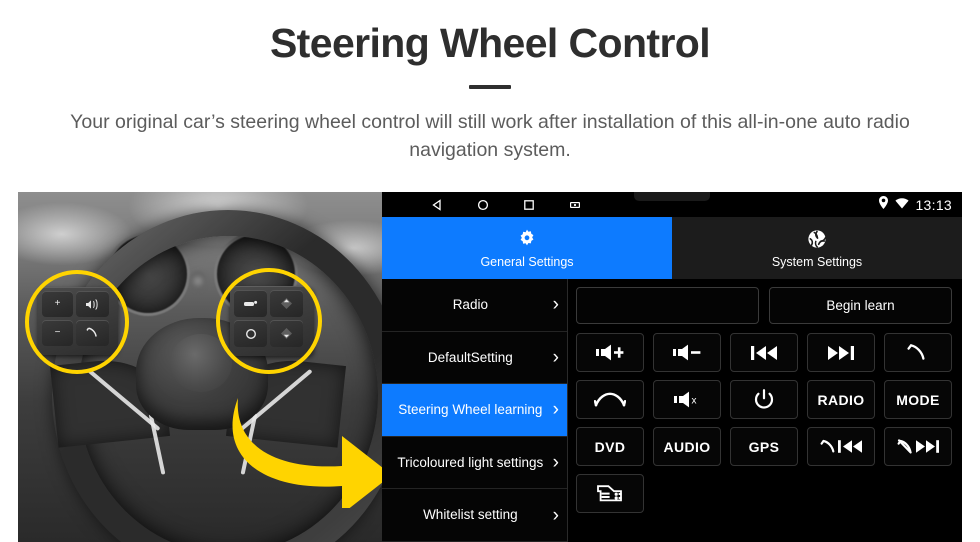 This screenshot has height=542, width=980. I want to click on car-icon, so click(610, 493).